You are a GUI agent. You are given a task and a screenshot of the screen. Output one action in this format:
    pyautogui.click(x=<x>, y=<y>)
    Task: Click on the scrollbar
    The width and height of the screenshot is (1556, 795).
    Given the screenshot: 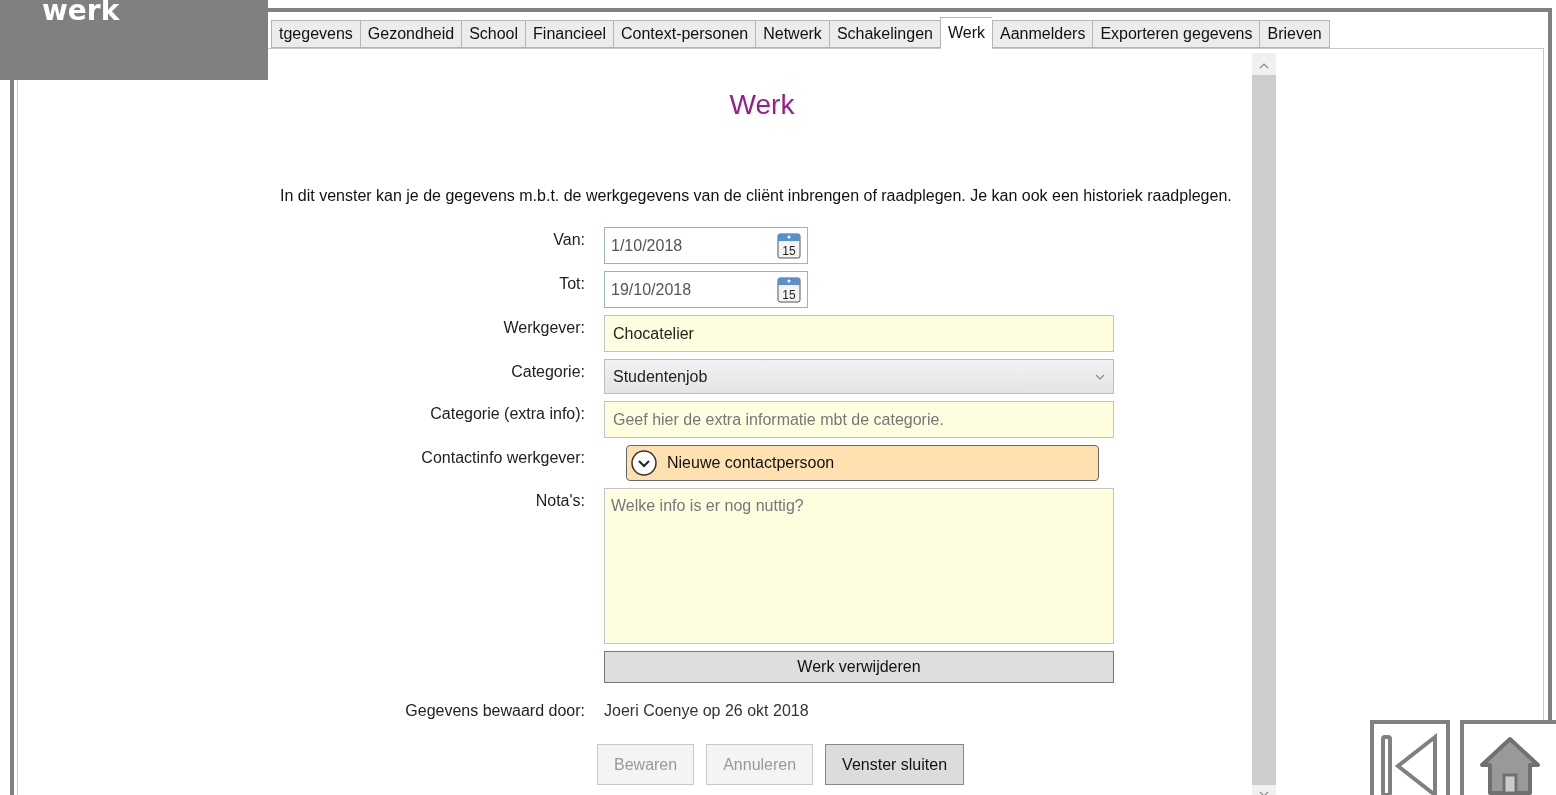 What is the action you would take?
    pyautogui.click(x=1264, y=424)
    